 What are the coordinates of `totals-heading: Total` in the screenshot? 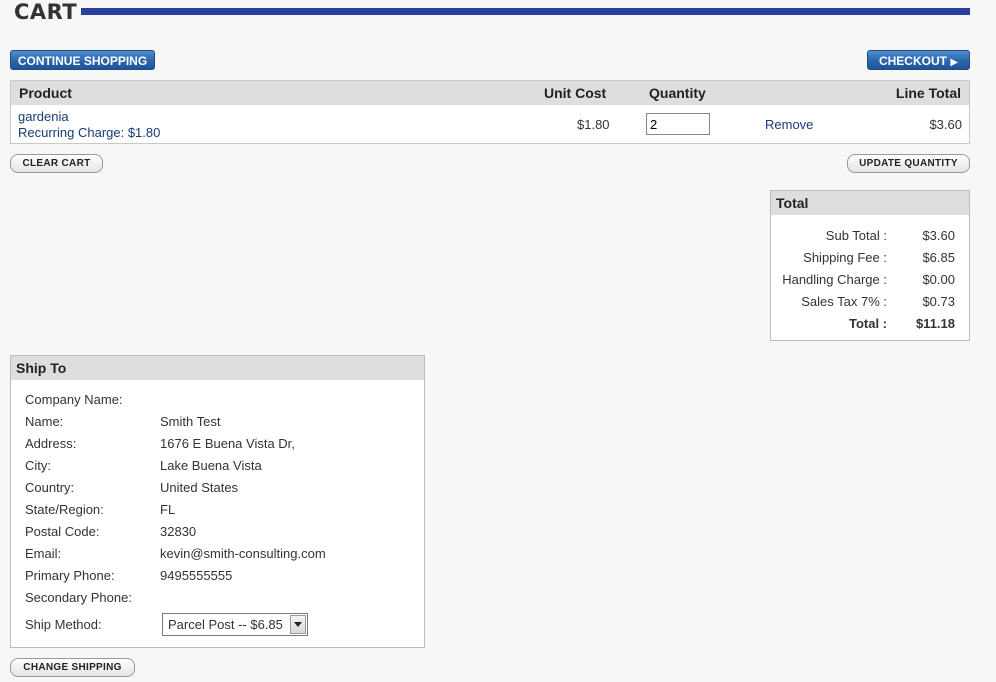 It's located at (870, 203).